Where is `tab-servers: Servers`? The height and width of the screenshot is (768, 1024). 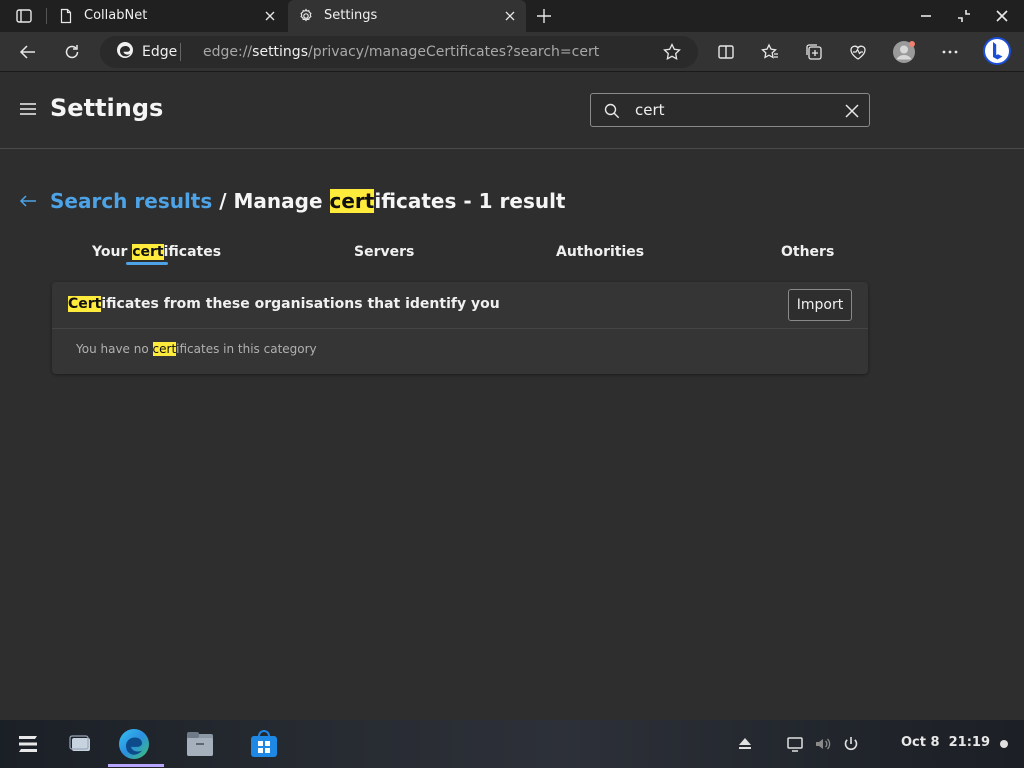 tab-servers: Servers is located at coordinates (384, 252).